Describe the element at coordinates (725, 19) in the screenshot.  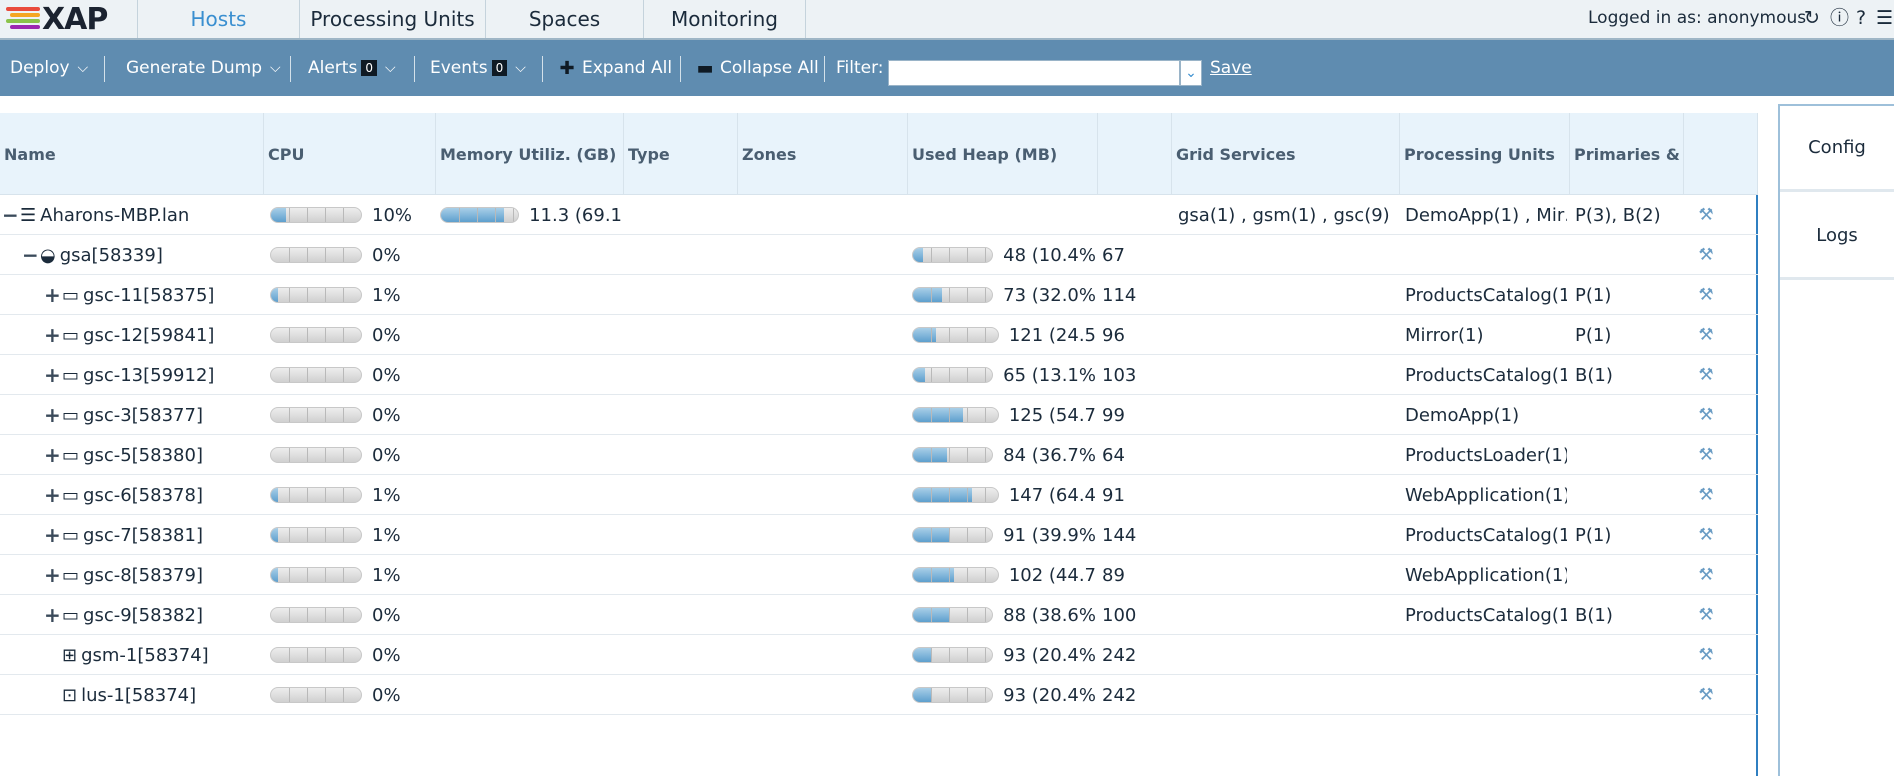
I see `tab-monitoring: Monitoring` at that location.